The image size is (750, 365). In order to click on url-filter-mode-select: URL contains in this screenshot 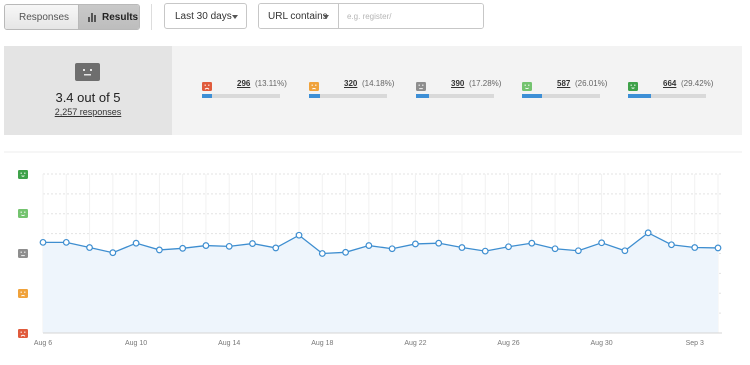, I will do `click(299, 16)`.